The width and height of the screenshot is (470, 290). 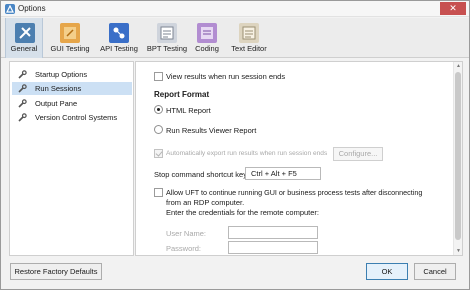 I want to click on shortcut-key-field: Ctrl + Alt + F5, so click(x=283, y=173).